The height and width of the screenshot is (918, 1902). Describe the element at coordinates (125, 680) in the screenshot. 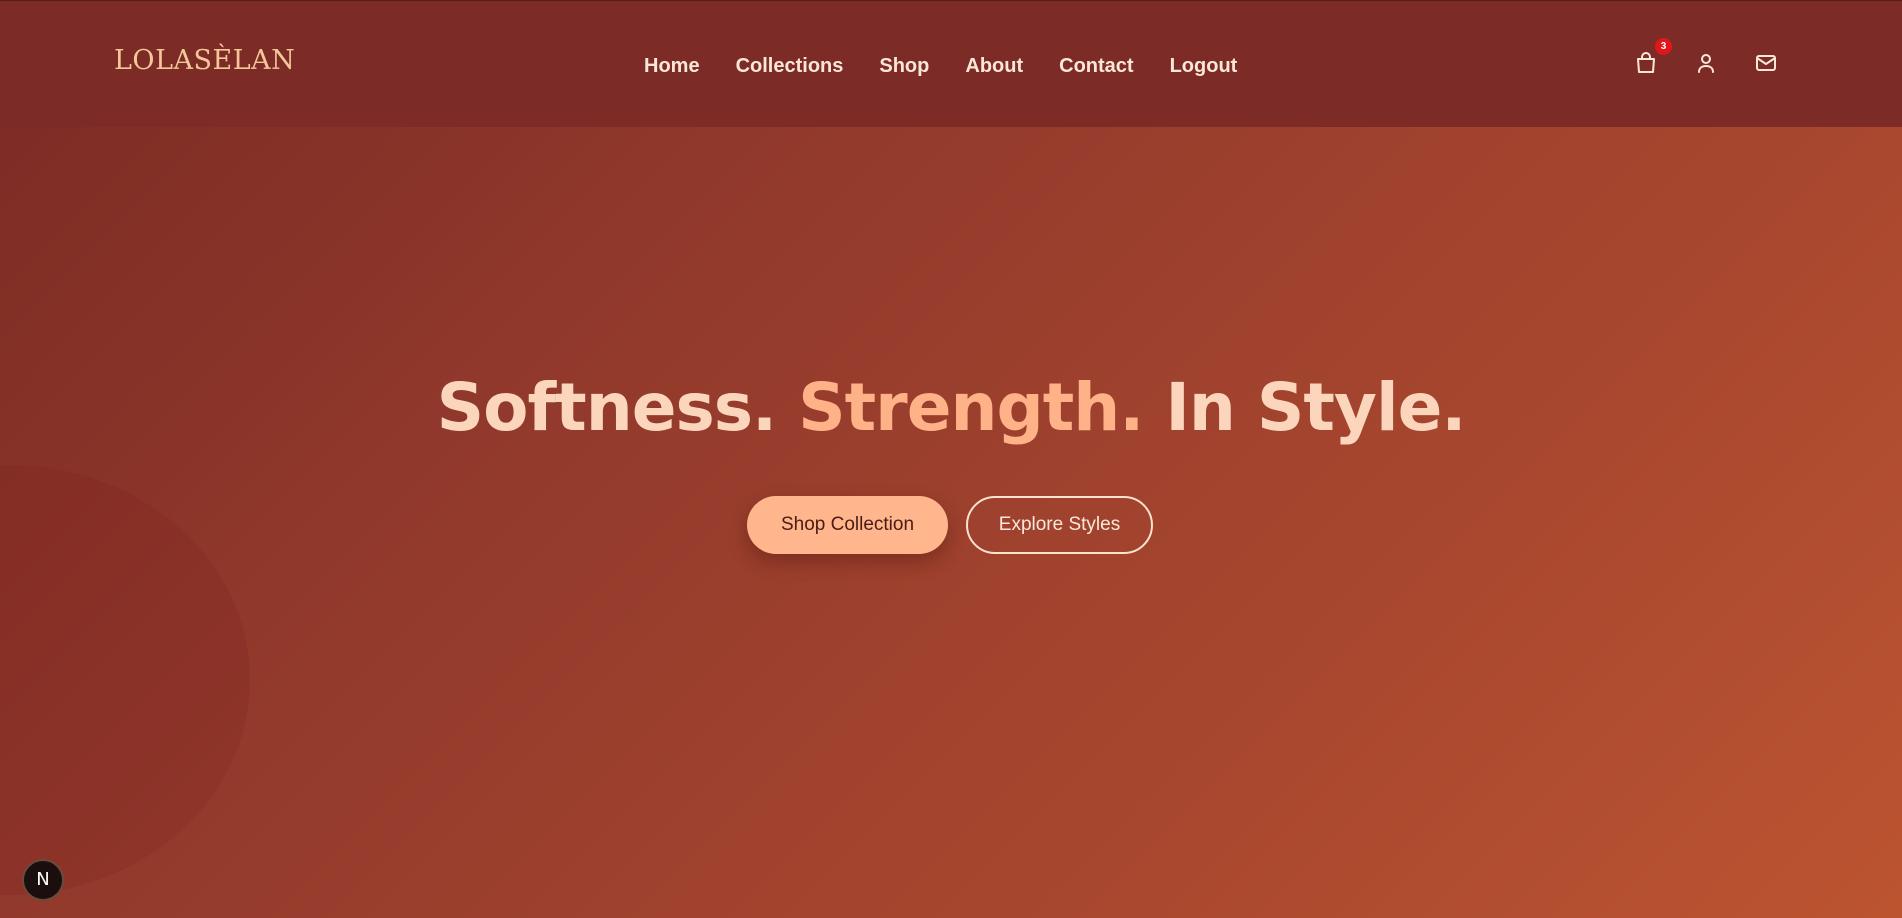

I see `background-decoration` at that location.